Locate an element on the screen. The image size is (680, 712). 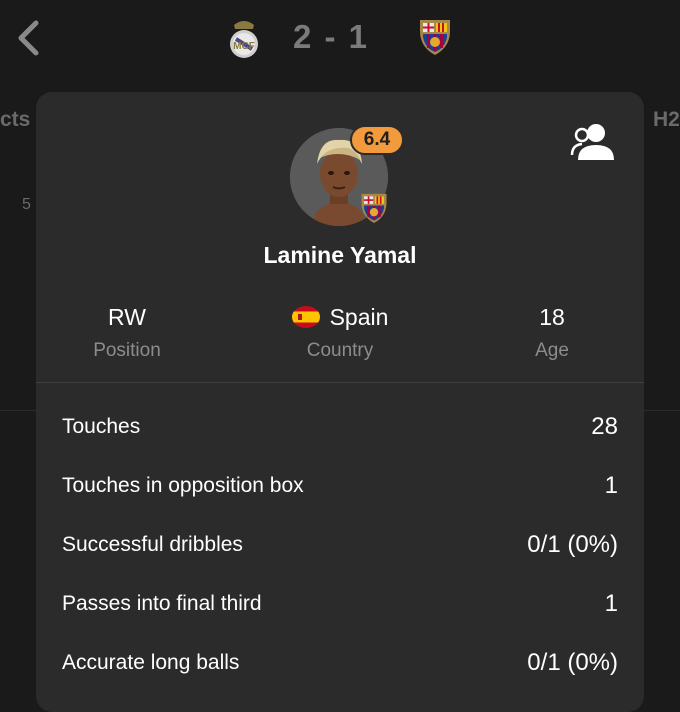
stat-label: Touches is located at coordinates (101, 426).